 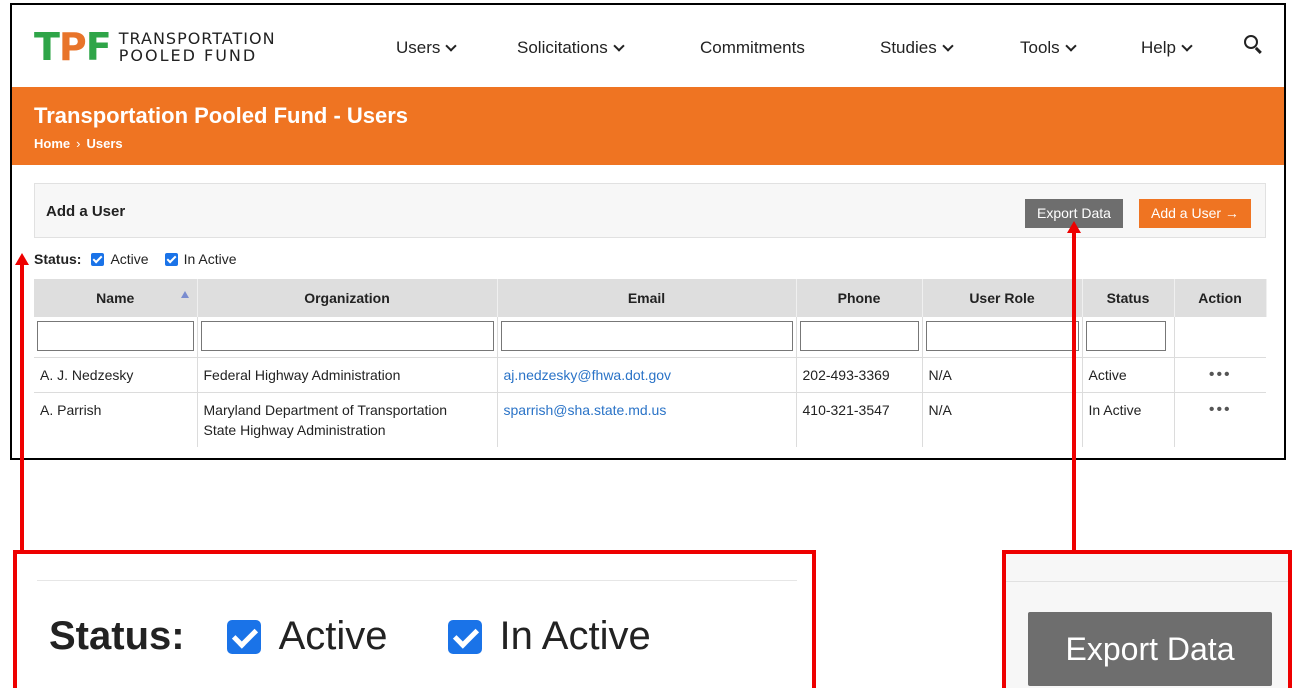 What do you see at coordinates (73, 47) in the screenshot?
I see `logo-mark: TPF` at bounding box center [73, 47].